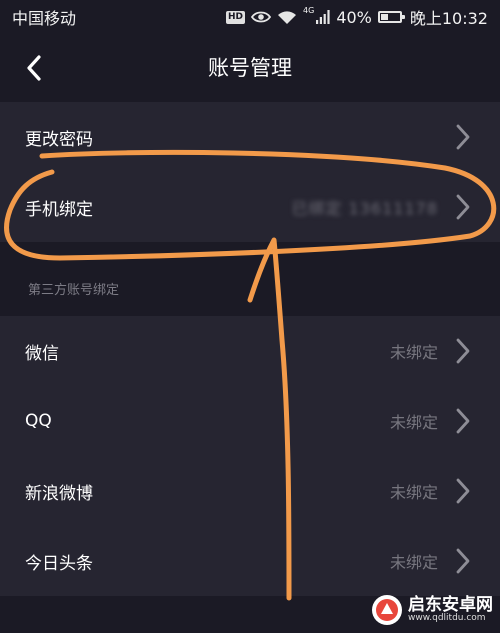  I want to click on battery-percent: 40%, so click(354, 17).